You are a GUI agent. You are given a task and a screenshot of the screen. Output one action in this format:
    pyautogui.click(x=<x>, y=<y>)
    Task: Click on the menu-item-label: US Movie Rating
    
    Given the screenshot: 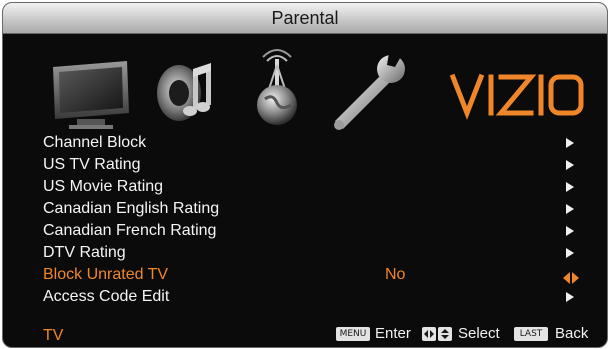 What is the action you would take?
    pyautogui.click(x=103, y=186)
    